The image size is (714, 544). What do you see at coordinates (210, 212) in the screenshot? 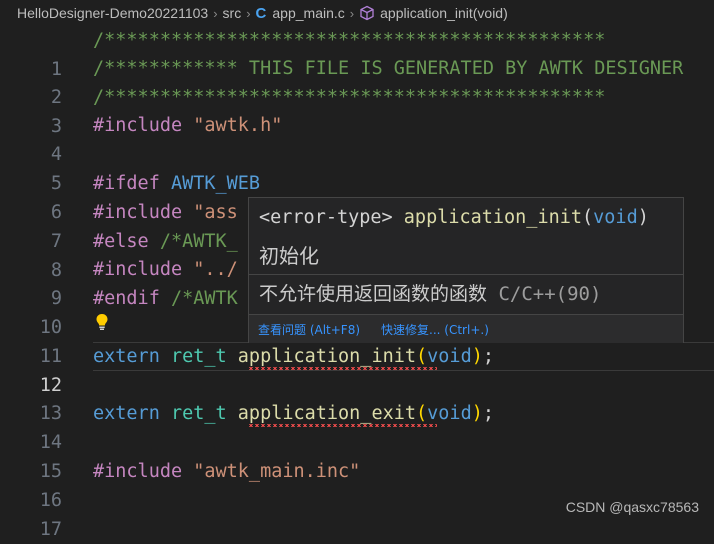
I see `string-literal: "ass` at bounding box center [210, 212].